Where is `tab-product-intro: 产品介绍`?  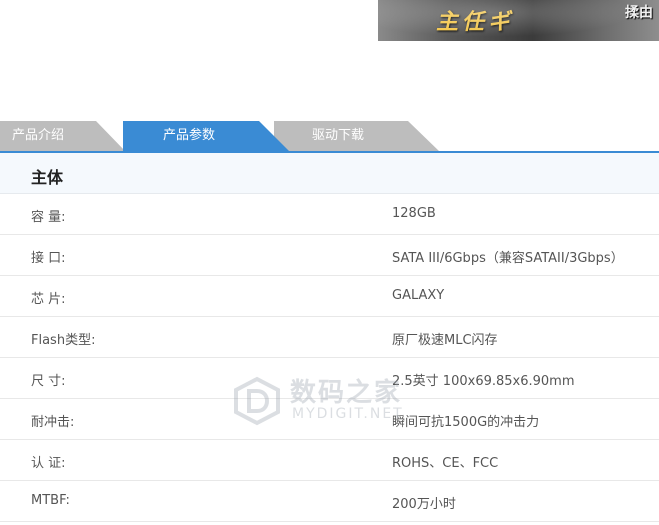
tab-product-intro: 产品介绍 is located at coordinates (63, 136).